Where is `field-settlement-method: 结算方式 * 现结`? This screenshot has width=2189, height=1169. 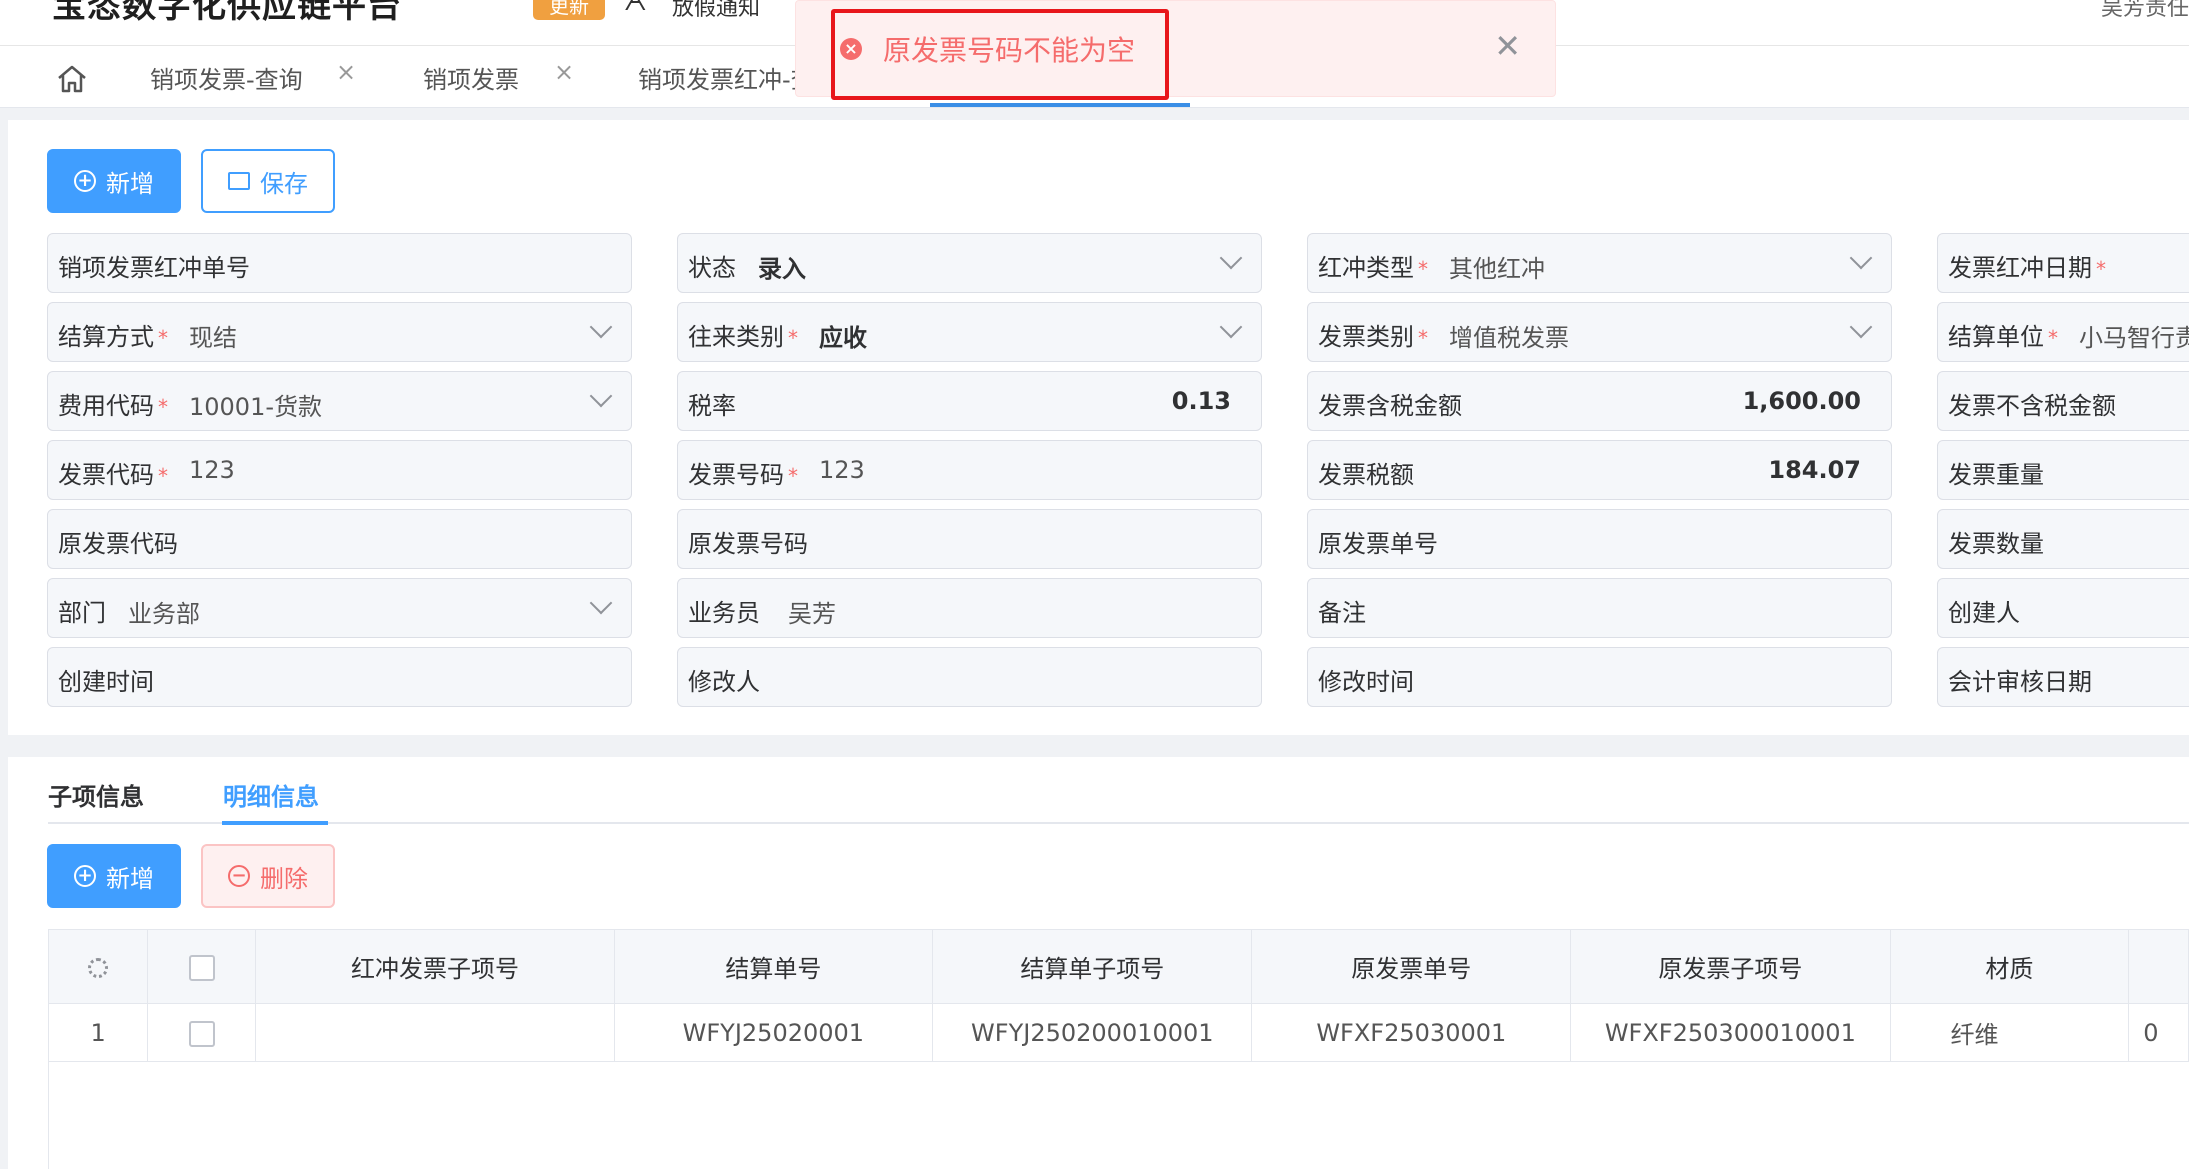
field-settlement-method: 结算方式 * 现结 is located at coordinates (339, 332).